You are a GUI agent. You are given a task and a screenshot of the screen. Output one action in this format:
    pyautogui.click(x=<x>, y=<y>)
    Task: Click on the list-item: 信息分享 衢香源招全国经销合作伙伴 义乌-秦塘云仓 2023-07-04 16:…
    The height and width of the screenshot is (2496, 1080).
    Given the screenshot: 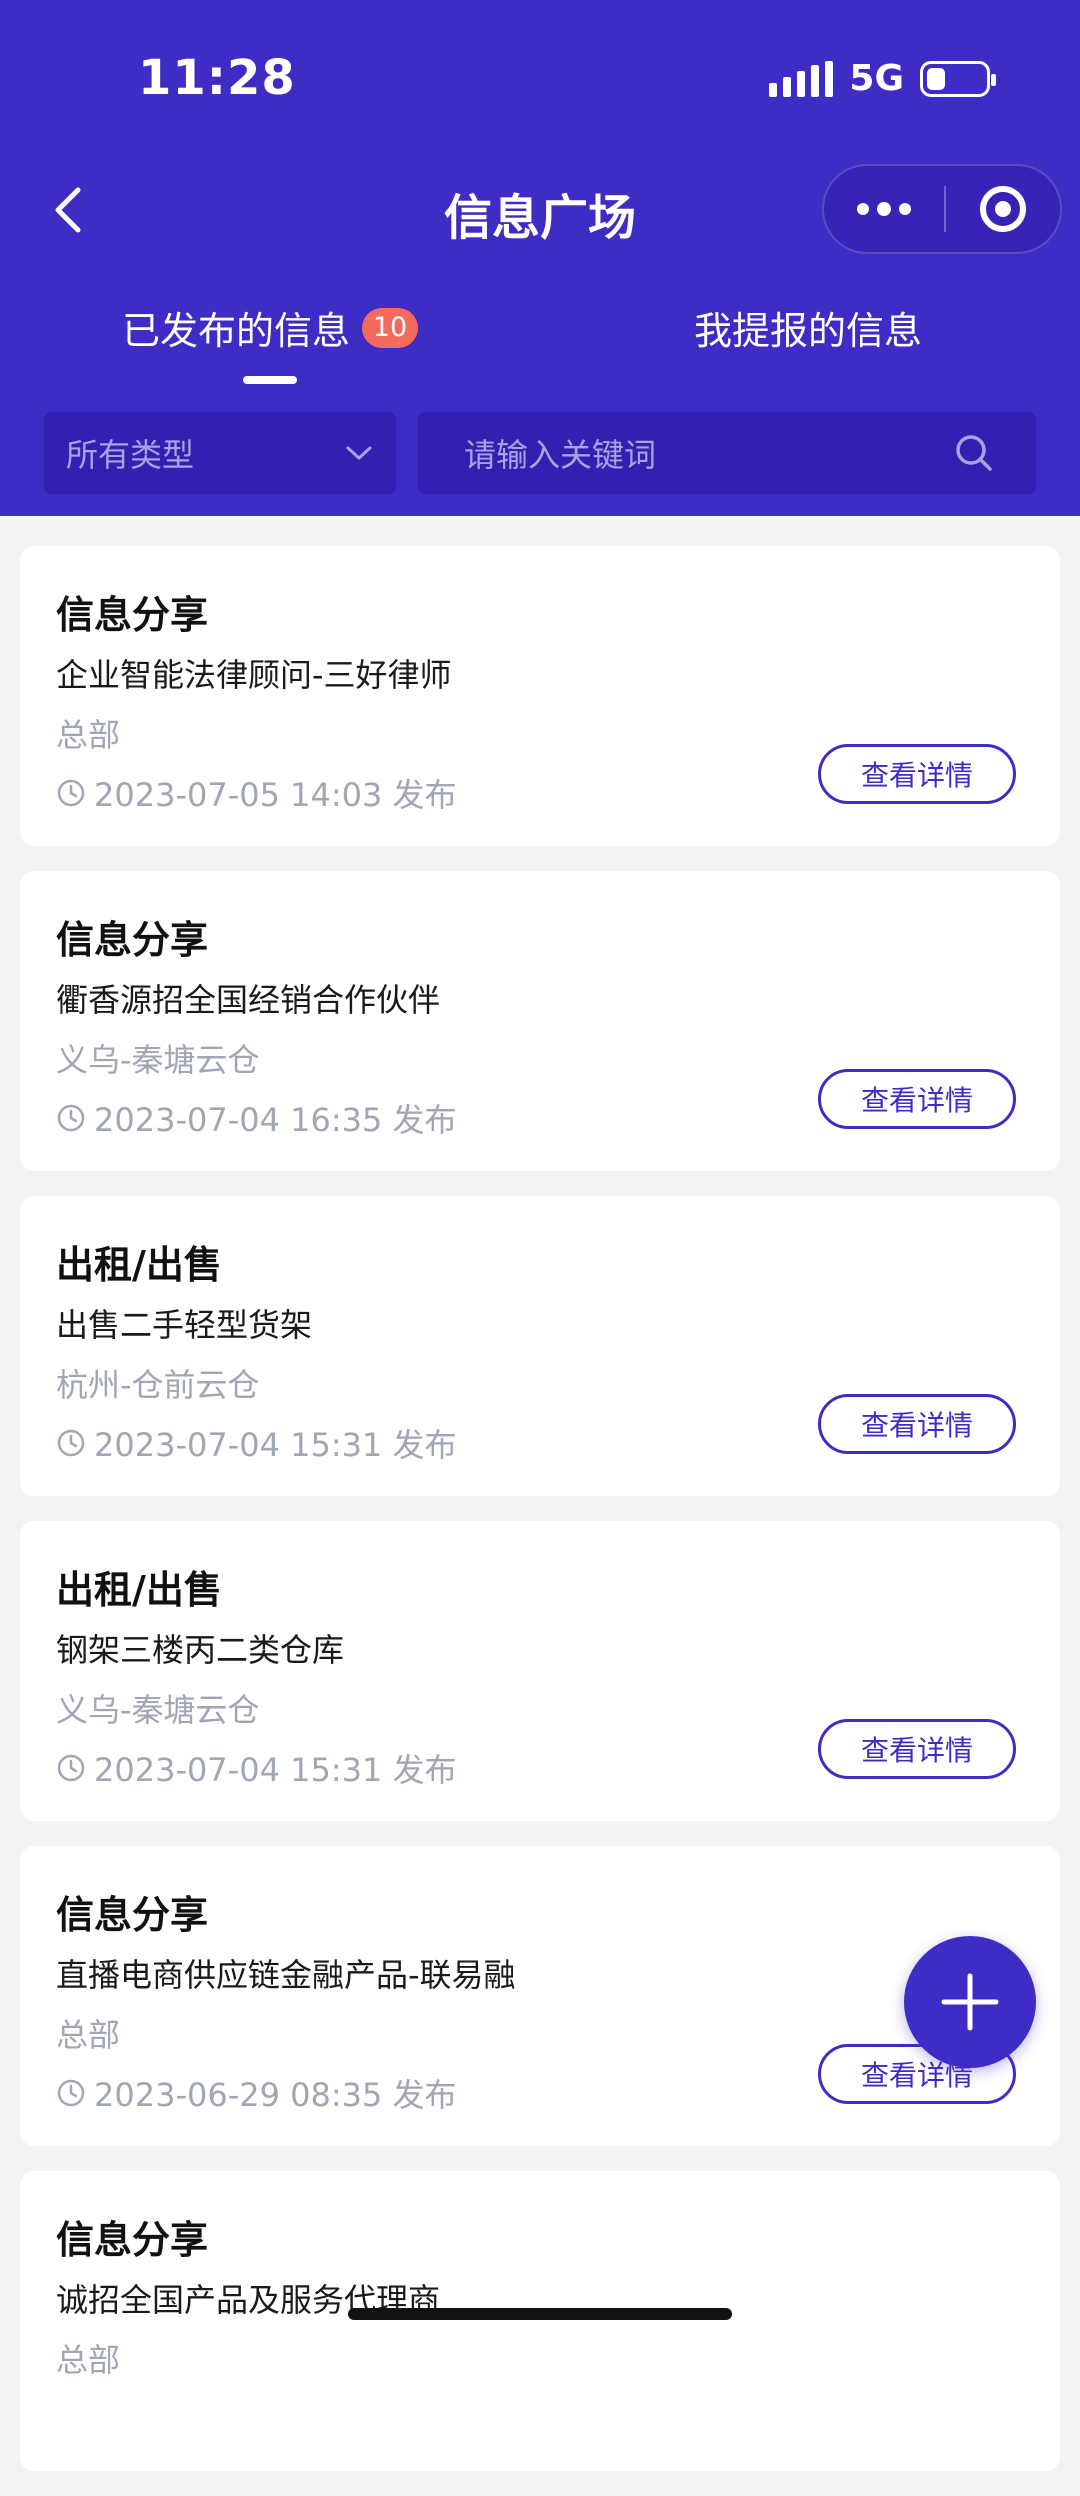 What is the action you would take?
    pyautogui.click(x=540, y=1021)
    